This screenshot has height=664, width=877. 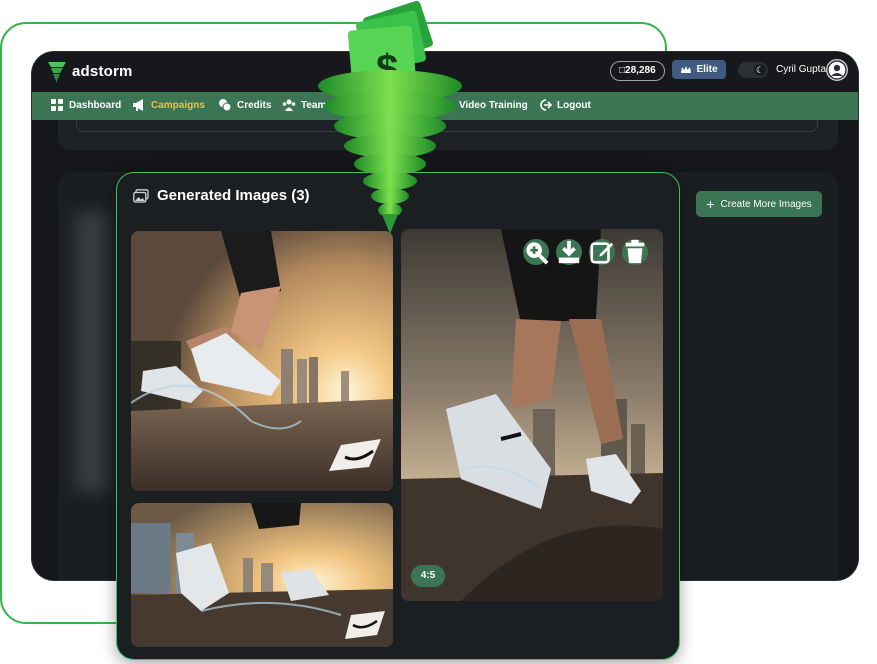 I want to click on nav-label-logout: Logout, so click(x=574, y=105).